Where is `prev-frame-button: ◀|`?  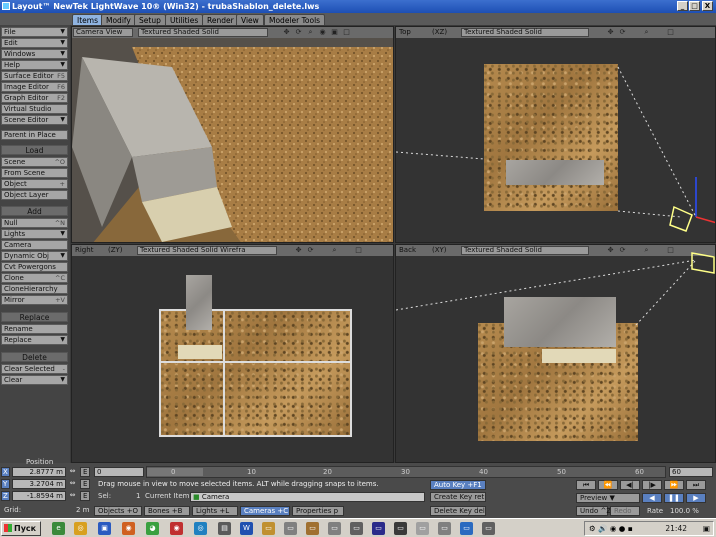
prev-frame-button: ◀| is located at coordinates (630, 485).